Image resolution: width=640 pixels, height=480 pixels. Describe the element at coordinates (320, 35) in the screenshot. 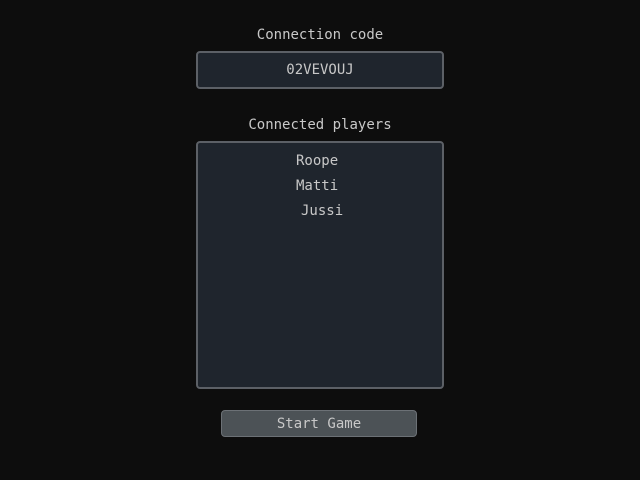

I see `connection-code-label: Connection code` at that location.